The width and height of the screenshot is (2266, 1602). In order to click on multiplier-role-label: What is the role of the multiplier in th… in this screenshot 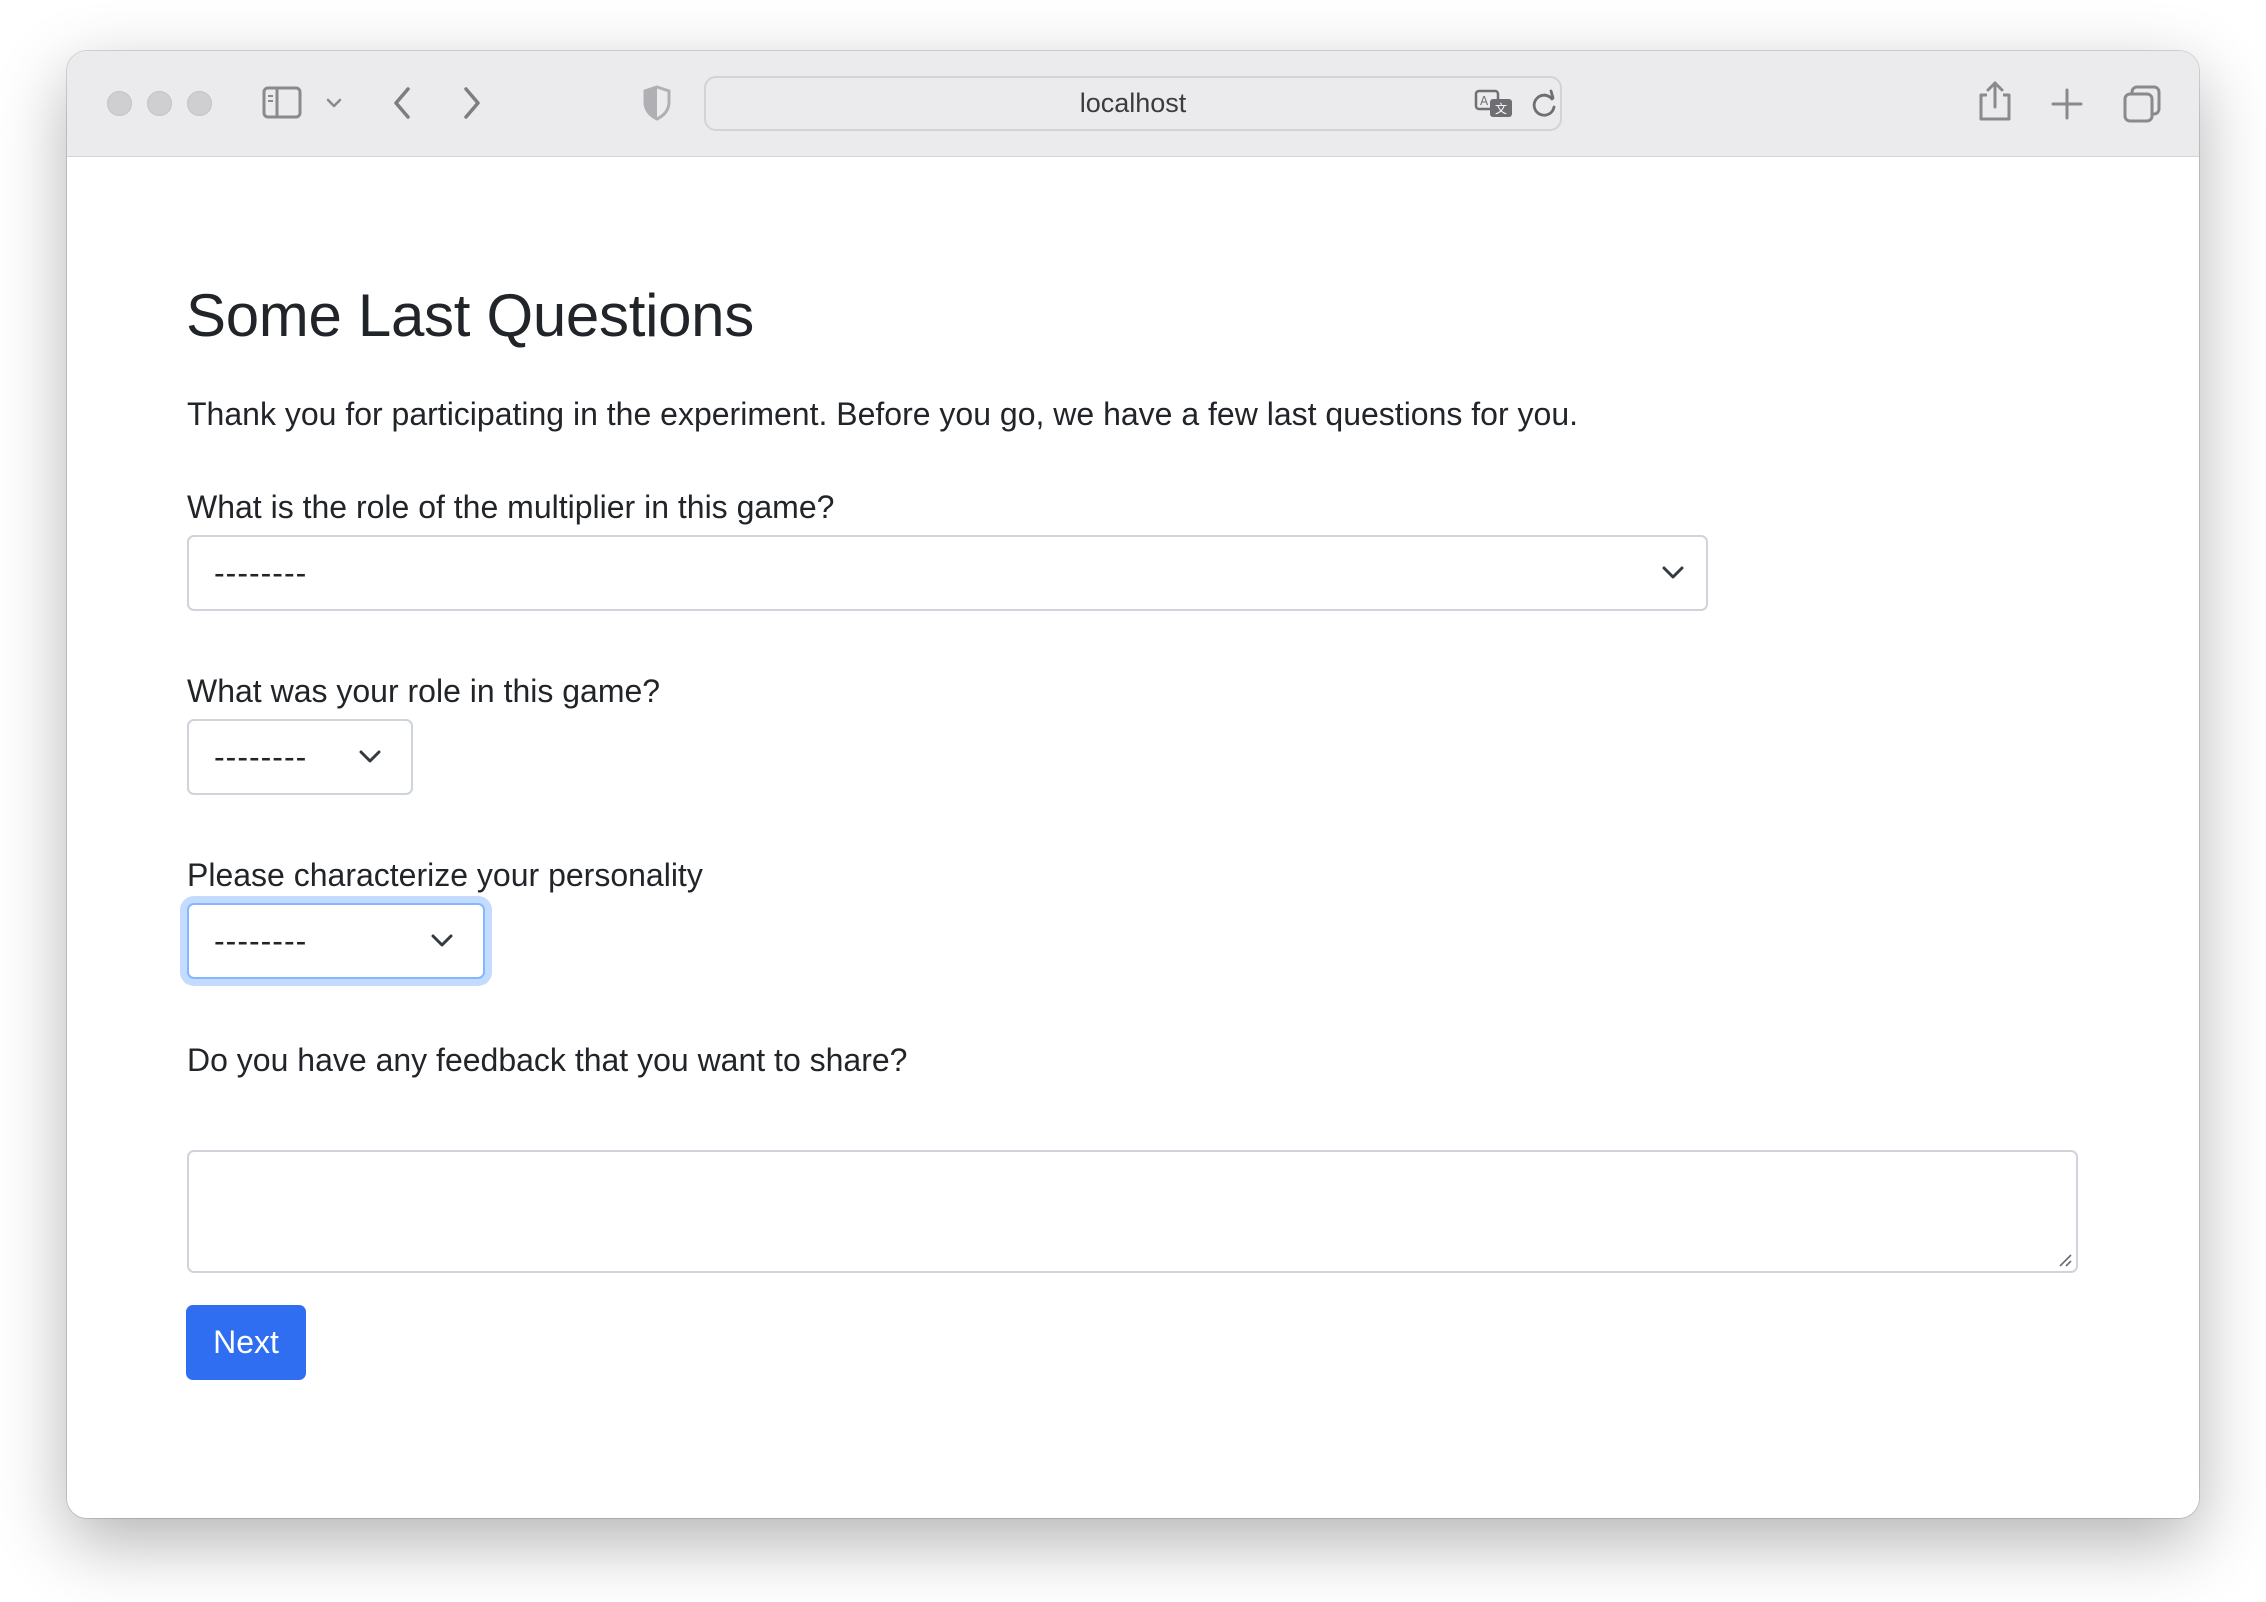, I will do `click(511, 507)`.